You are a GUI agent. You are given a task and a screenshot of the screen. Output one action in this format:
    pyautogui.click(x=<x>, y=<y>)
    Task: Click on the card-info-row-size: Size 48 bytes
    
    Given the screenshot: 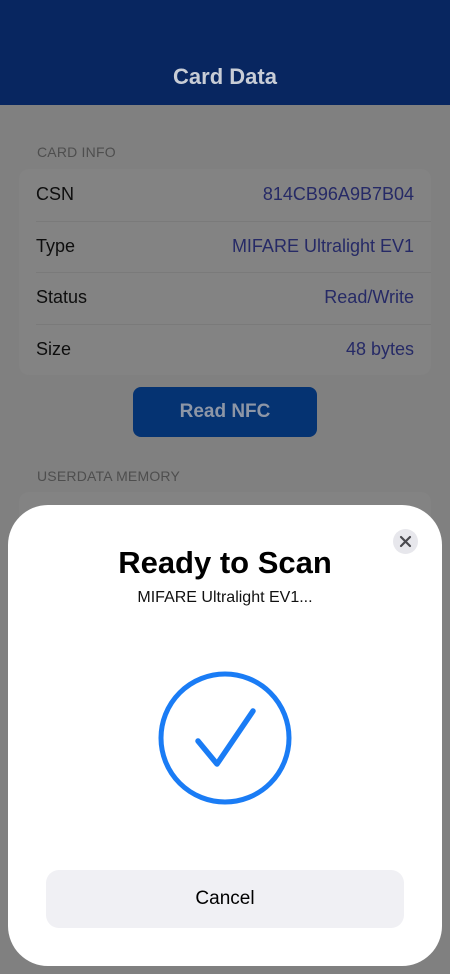 What is the action you would take?
    pyautogui.click(x=225, y=349)
    